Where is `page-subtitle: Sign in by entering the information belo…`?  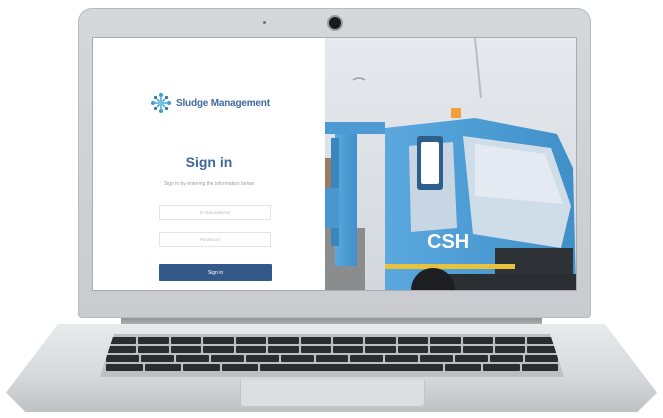 page-subtitle: Sign in by entering the information belo… is located at coordinates (209, 184).